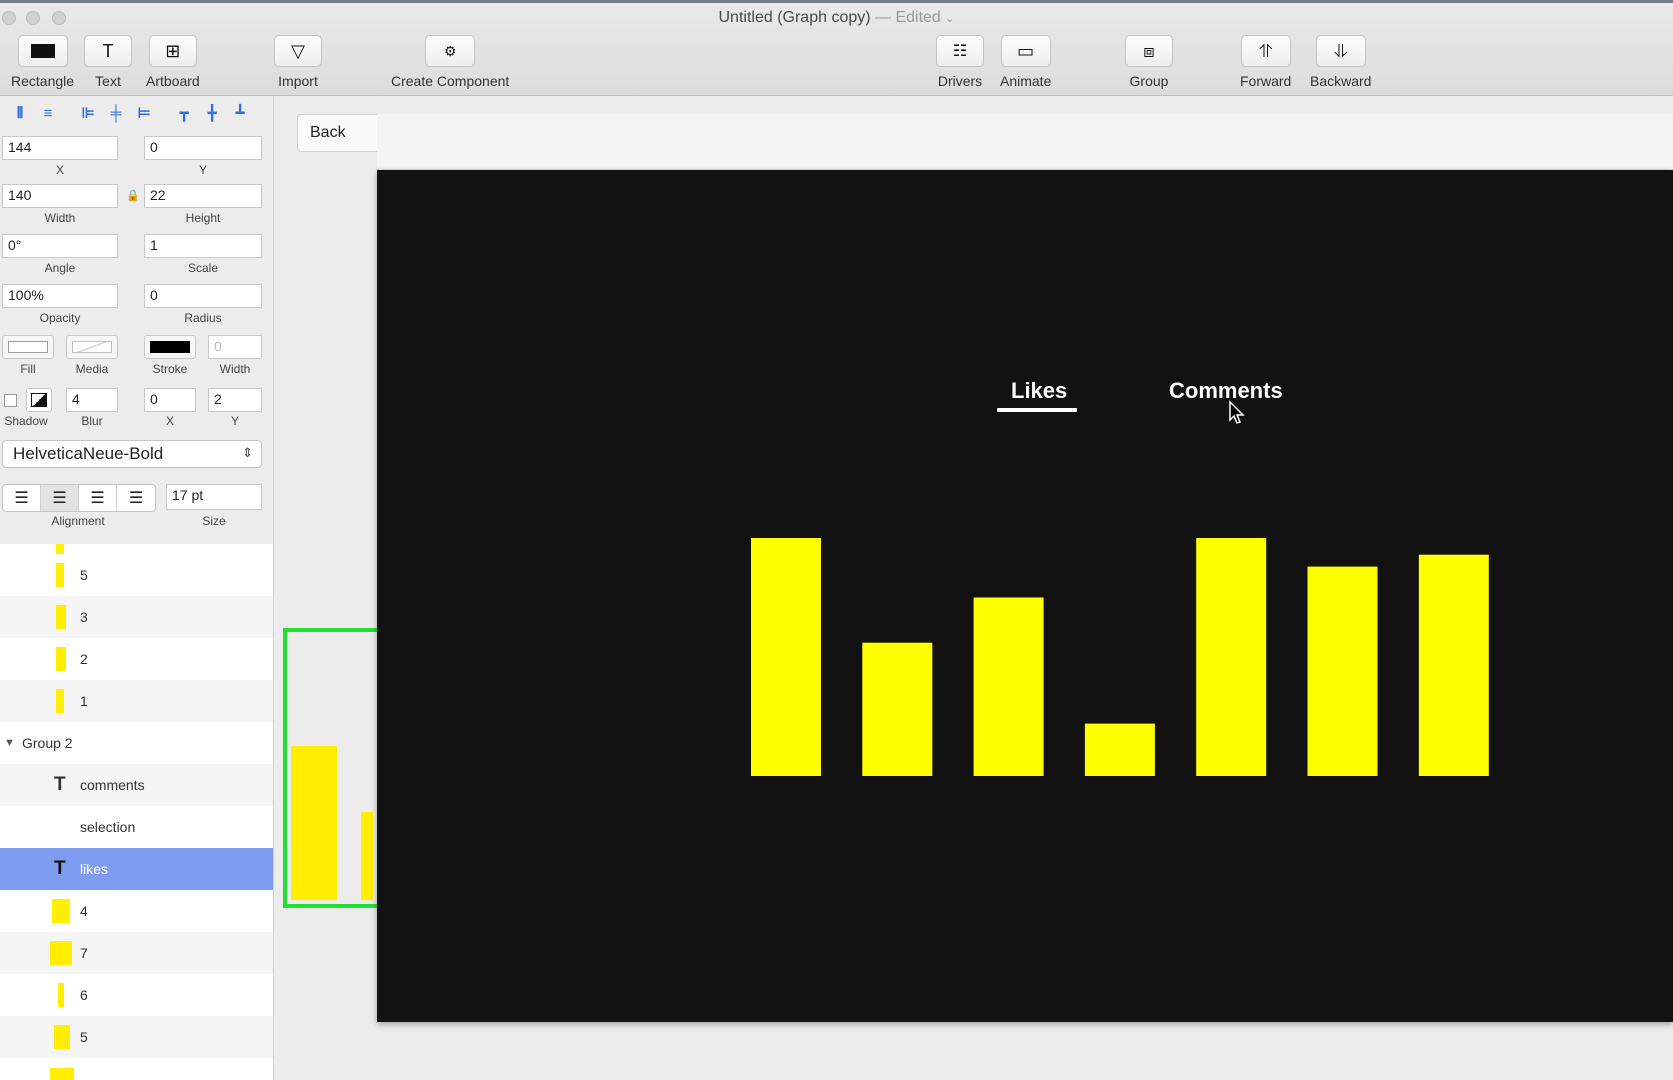 This screenshot has width=1673, height=1080. Describe the element at coordinates (136, 659) in the screenshot. I see `layer-row: 2` at that location.